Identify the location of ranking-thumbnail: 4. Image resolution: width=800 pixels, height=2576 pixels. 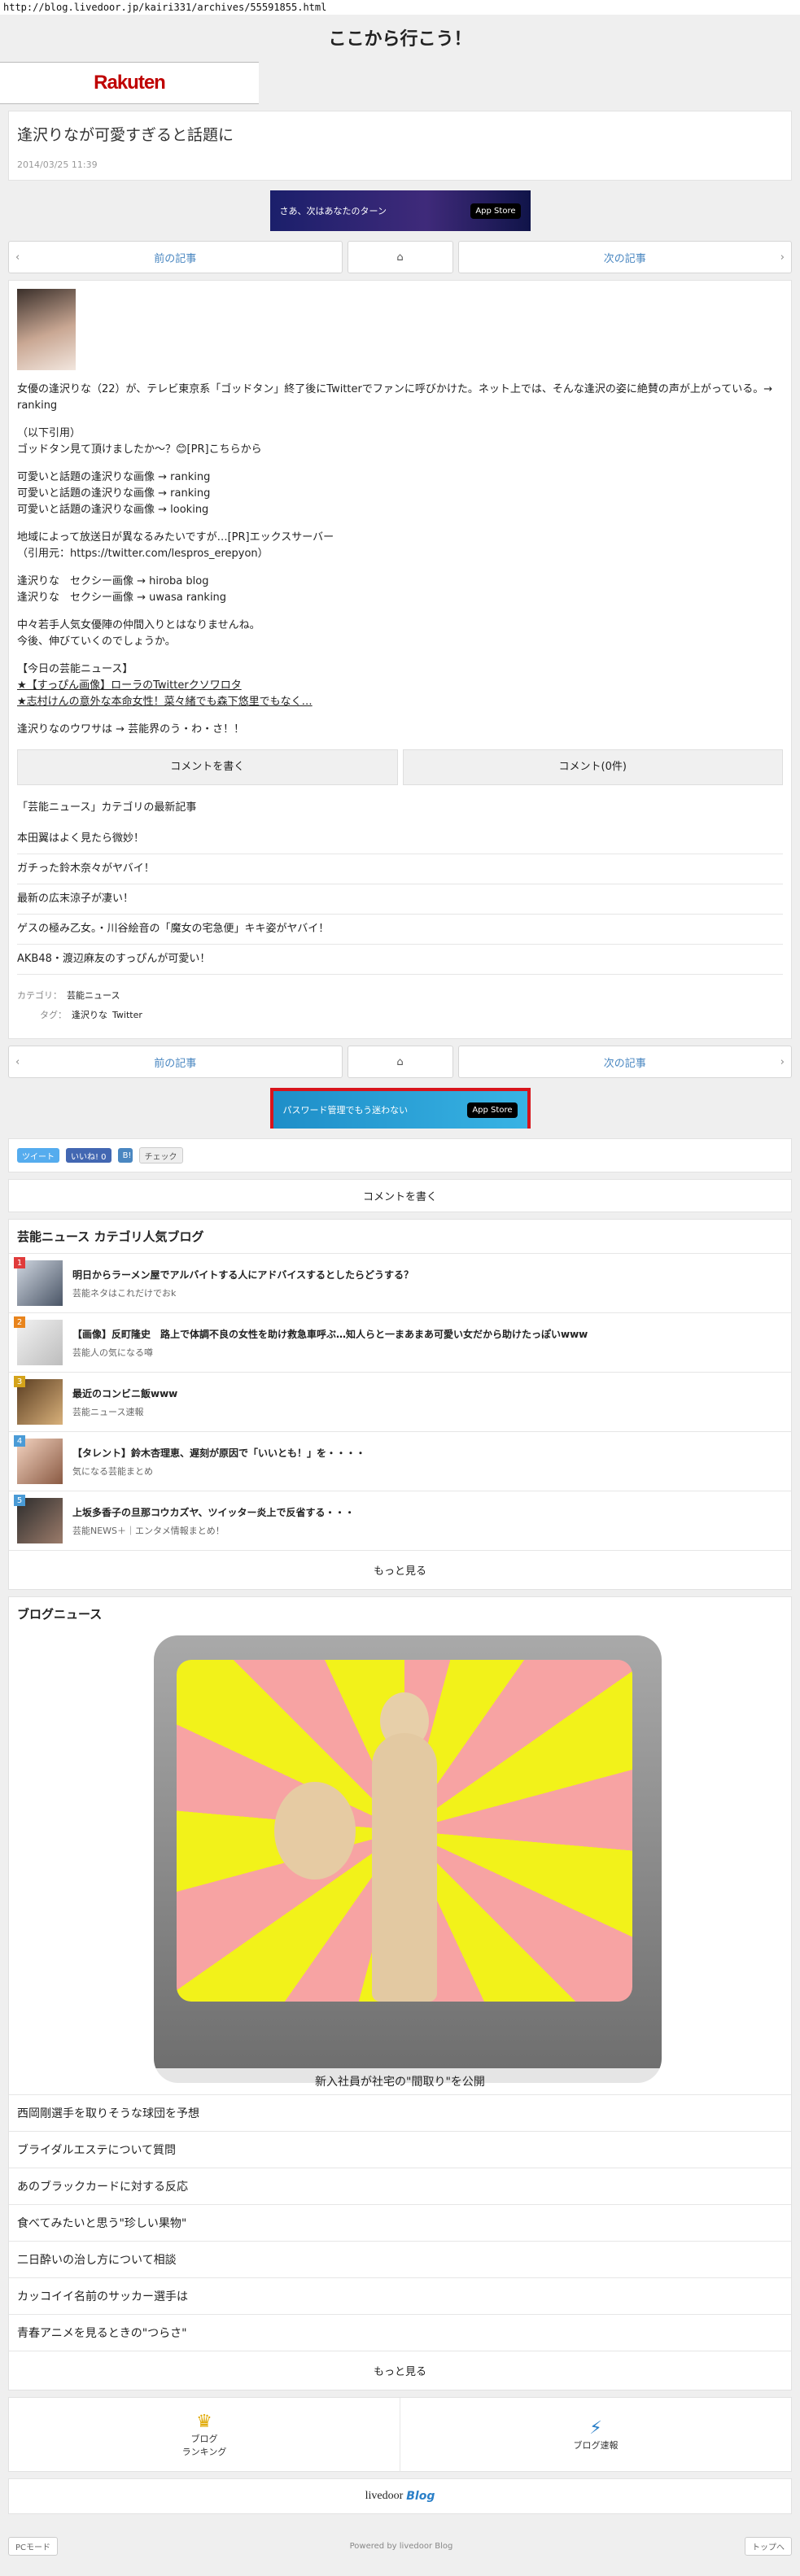
(38, 1459).